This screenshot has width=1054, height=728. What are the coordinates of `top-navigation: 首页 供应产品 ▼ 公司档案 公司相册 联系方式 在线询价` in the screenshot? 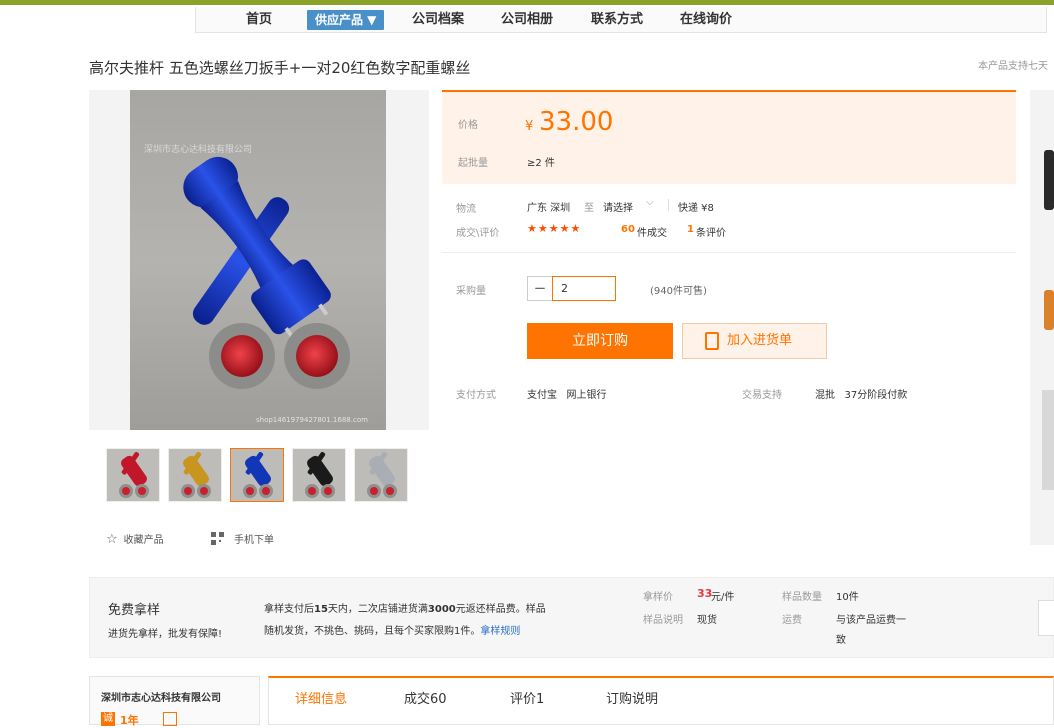 It's located at (621, 20).